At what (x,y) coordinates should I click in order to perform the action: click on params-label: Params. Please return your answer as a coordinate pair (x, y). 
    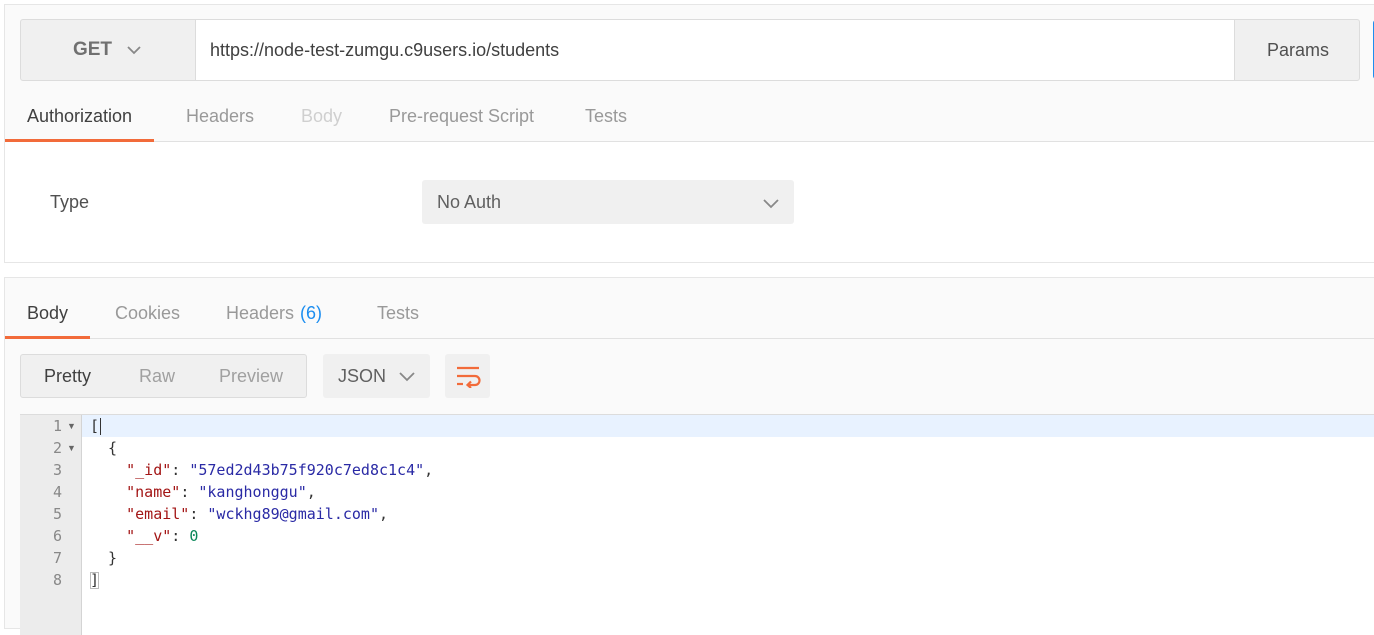
    Looking at the image, I should click on (1297, 49).